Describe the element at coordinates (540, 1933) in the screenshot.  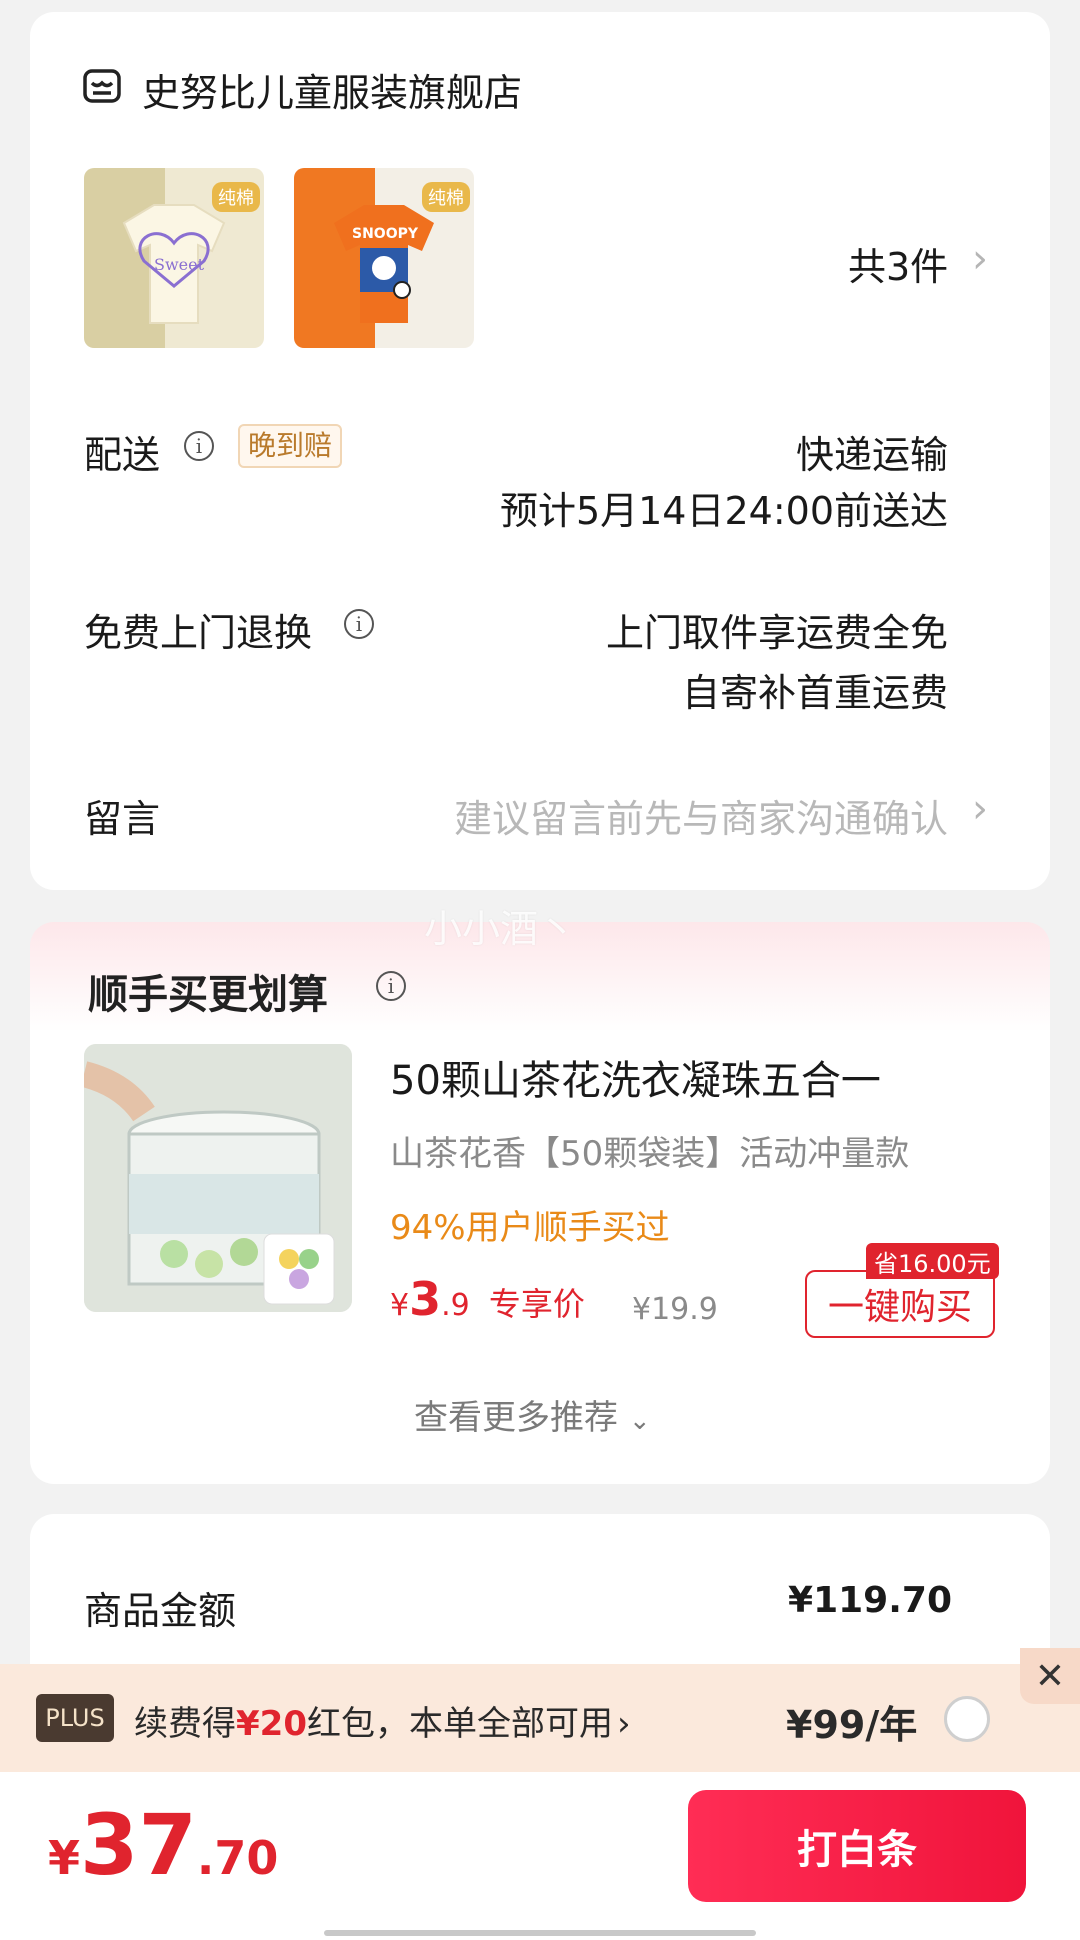
I see `home-indicator` at that location.